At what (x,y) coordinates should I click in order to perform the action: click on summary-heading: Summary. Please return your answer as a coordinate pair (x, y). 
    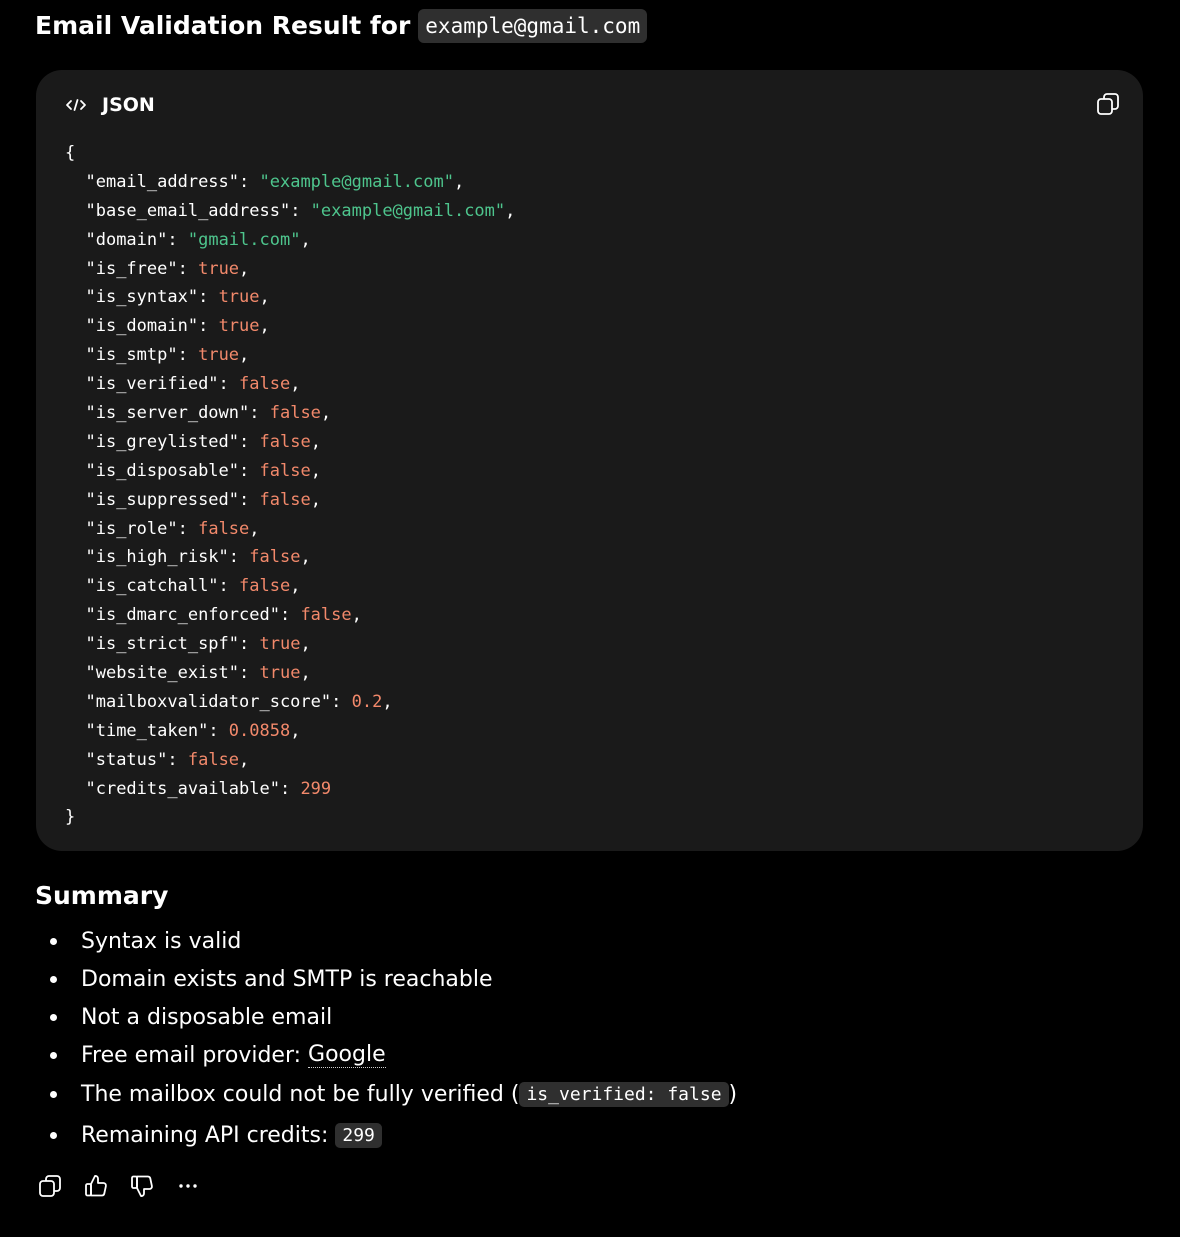
    Looking at the image, I should click on (102, 895).